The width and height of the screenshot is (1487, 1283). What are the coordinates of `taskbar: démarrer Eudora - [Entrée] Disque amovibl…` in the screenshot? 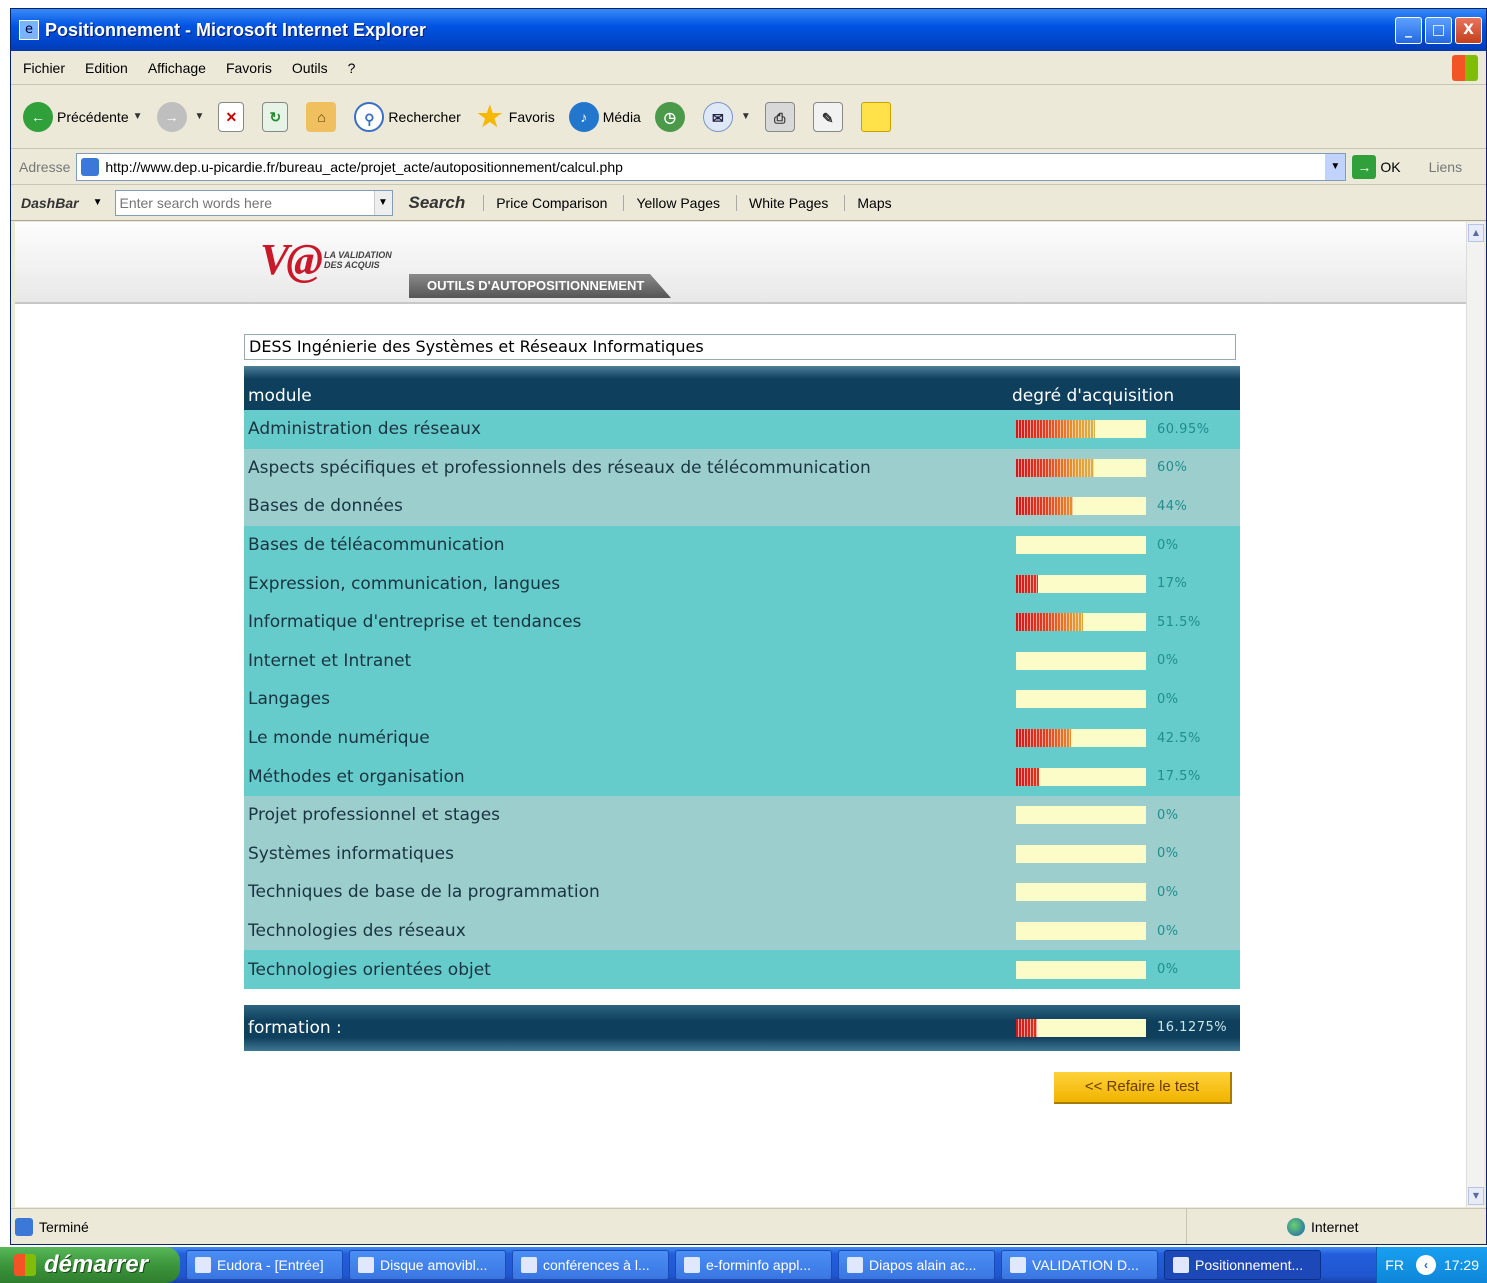 It's located at (743, 1265).